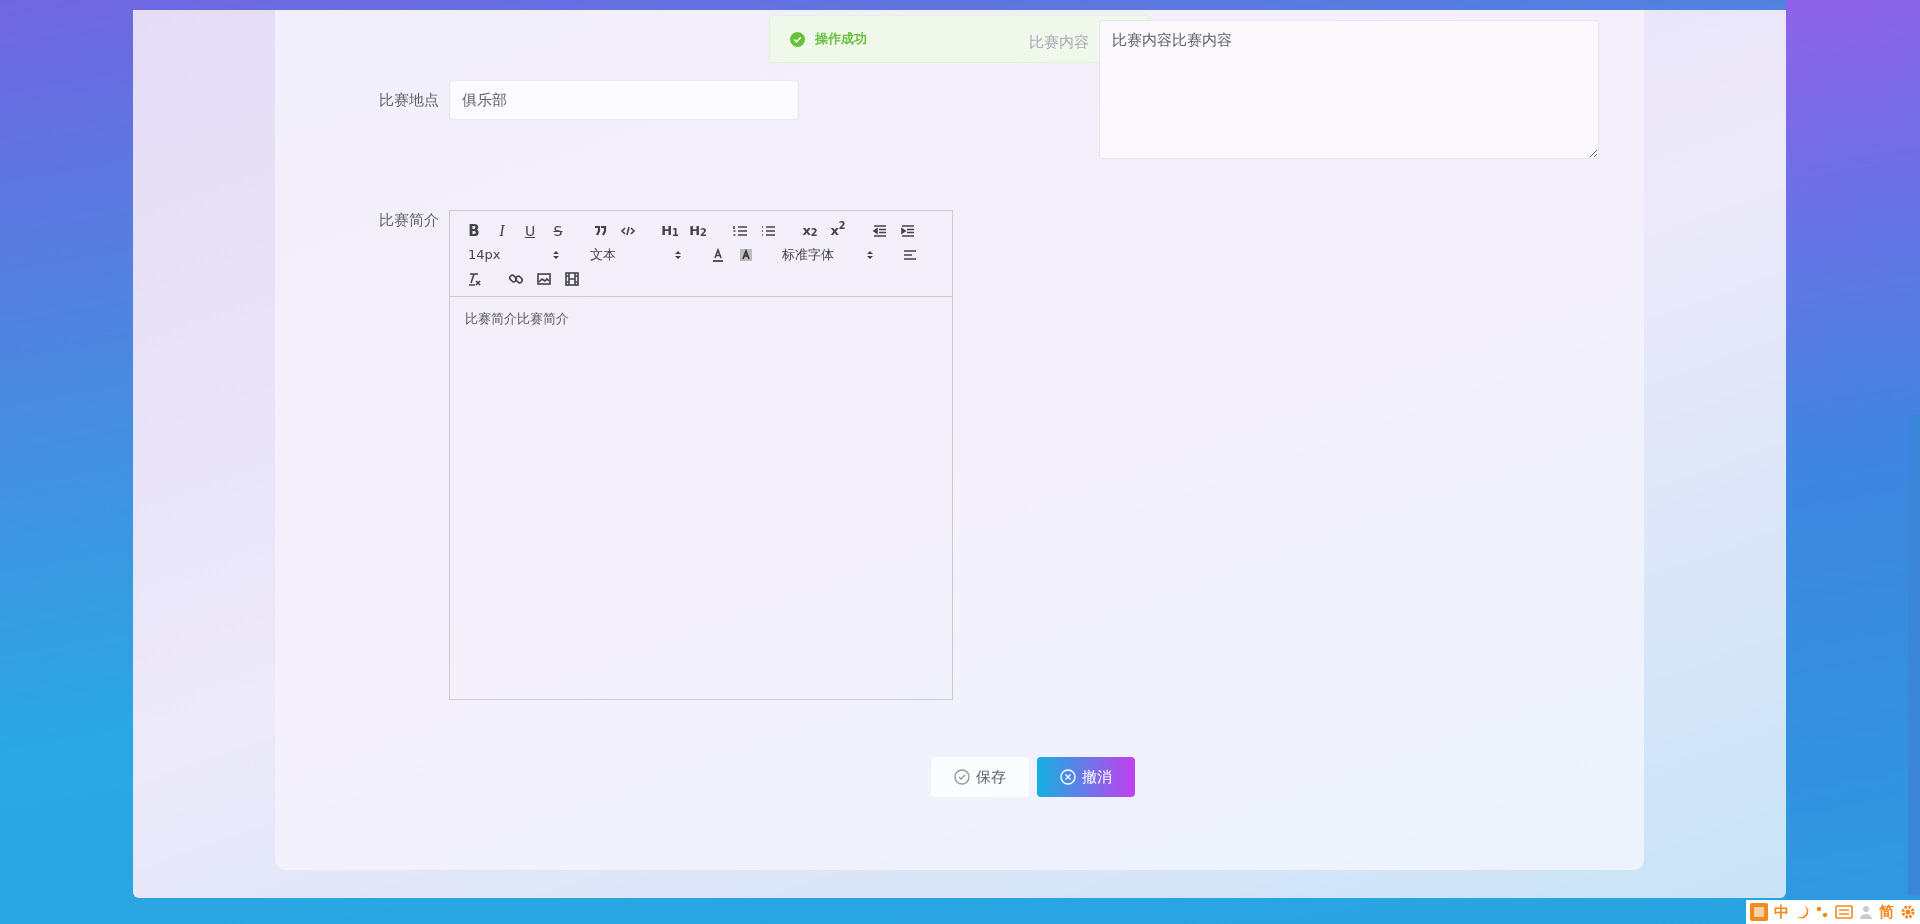 This screenshot has width=1920, height=924. What do you see at coordinates (530, 231) in the screenshot?
I see `format-button: U` at bounding box center [530, 231].